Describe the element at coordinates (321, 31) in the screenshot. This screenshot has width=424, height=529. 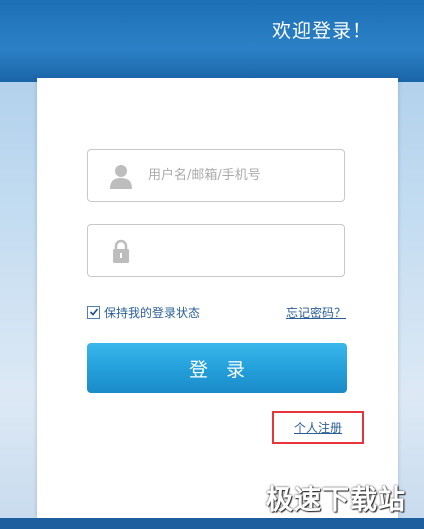
I see `page-title: 欢迎登录！` at that location.